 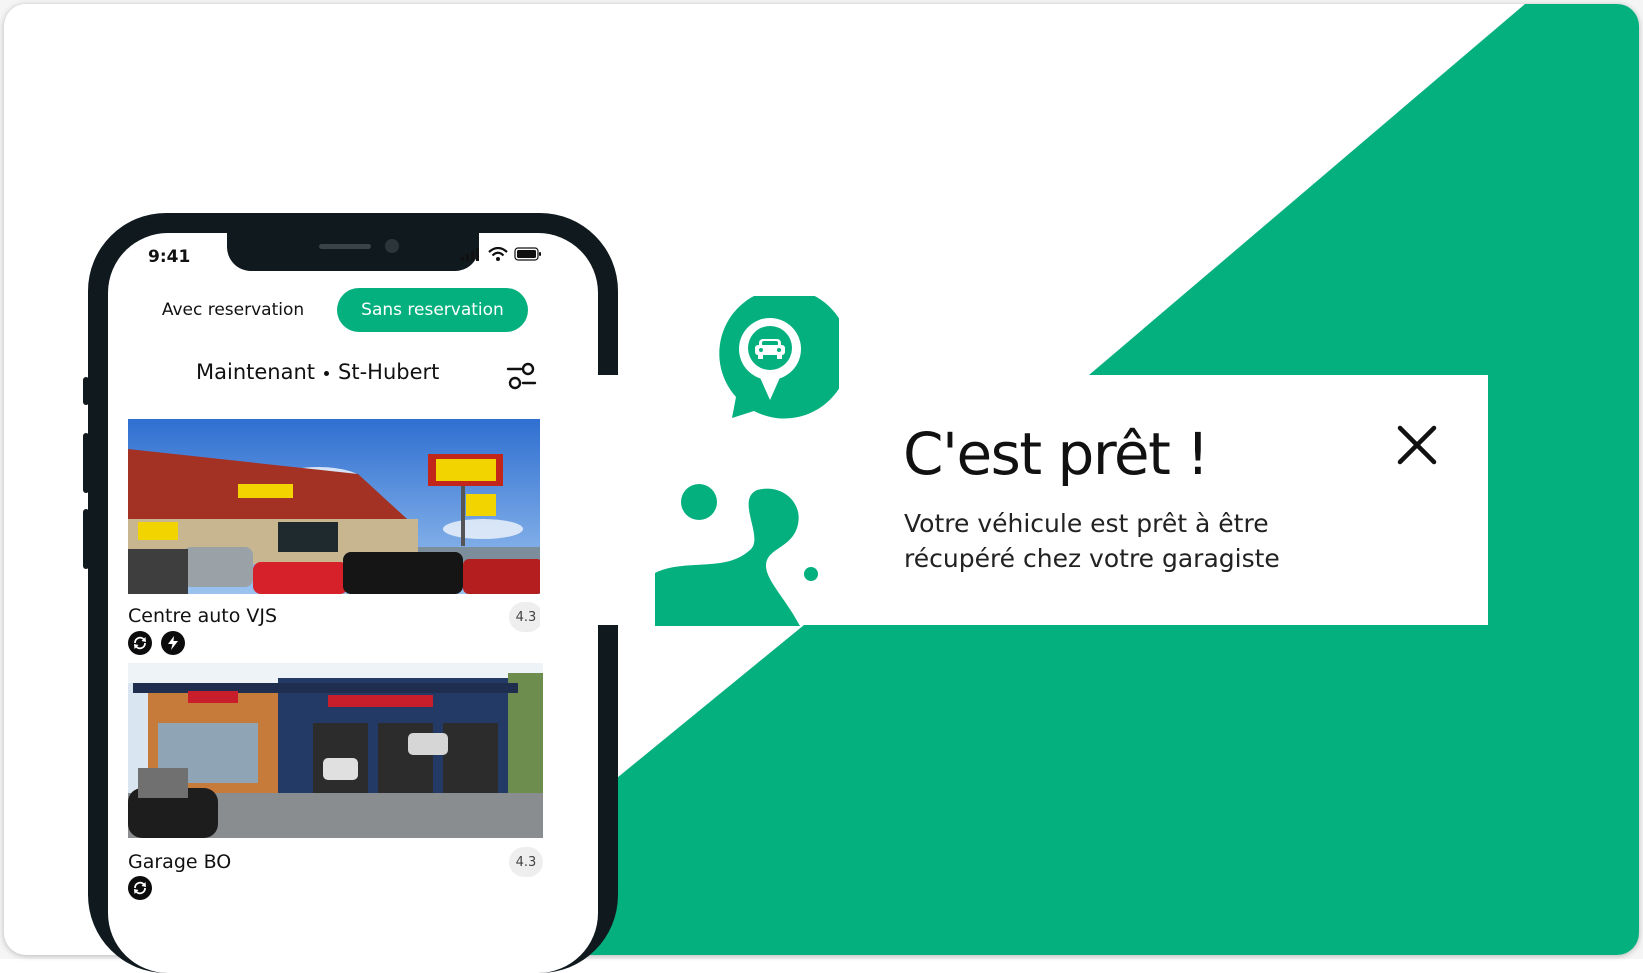 I want to click on cellular-signal-icon, so click(x=470, y=254).